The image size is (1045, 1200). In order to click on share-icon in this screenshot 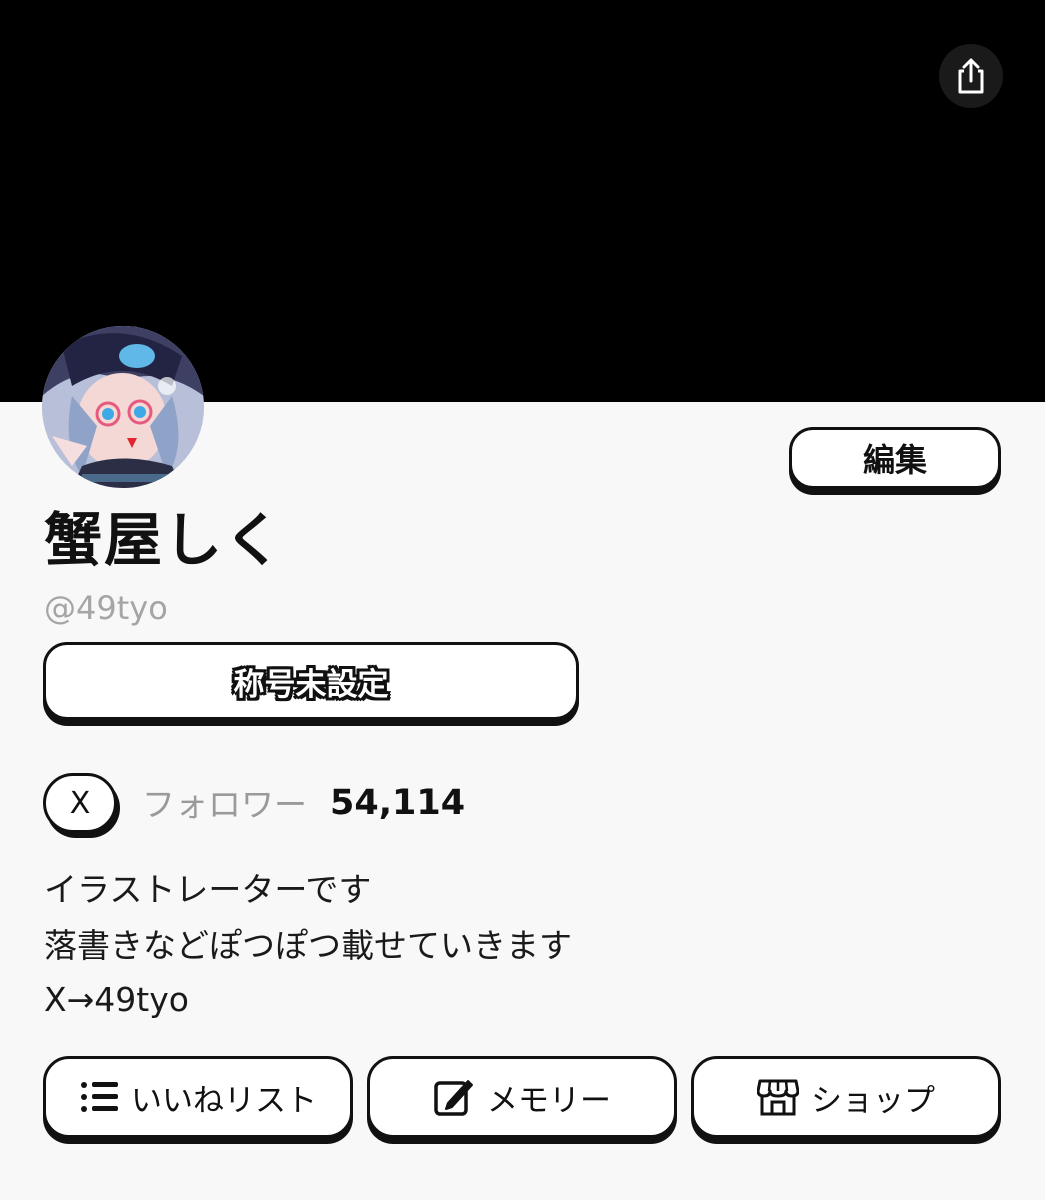, I will do `click(971, 76)`.